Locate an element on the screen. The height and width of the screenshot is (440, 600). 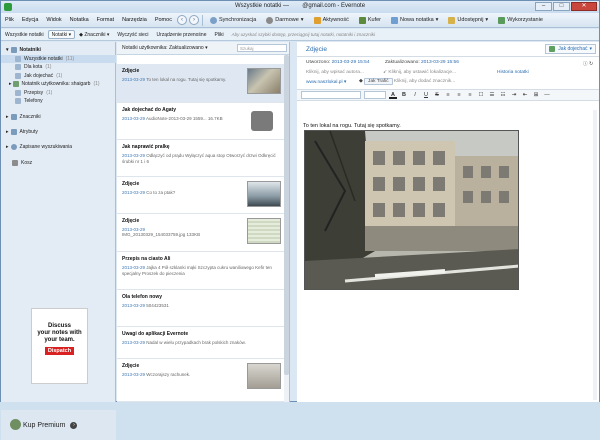
bold-icon: B is located at coordinates (404, 95).